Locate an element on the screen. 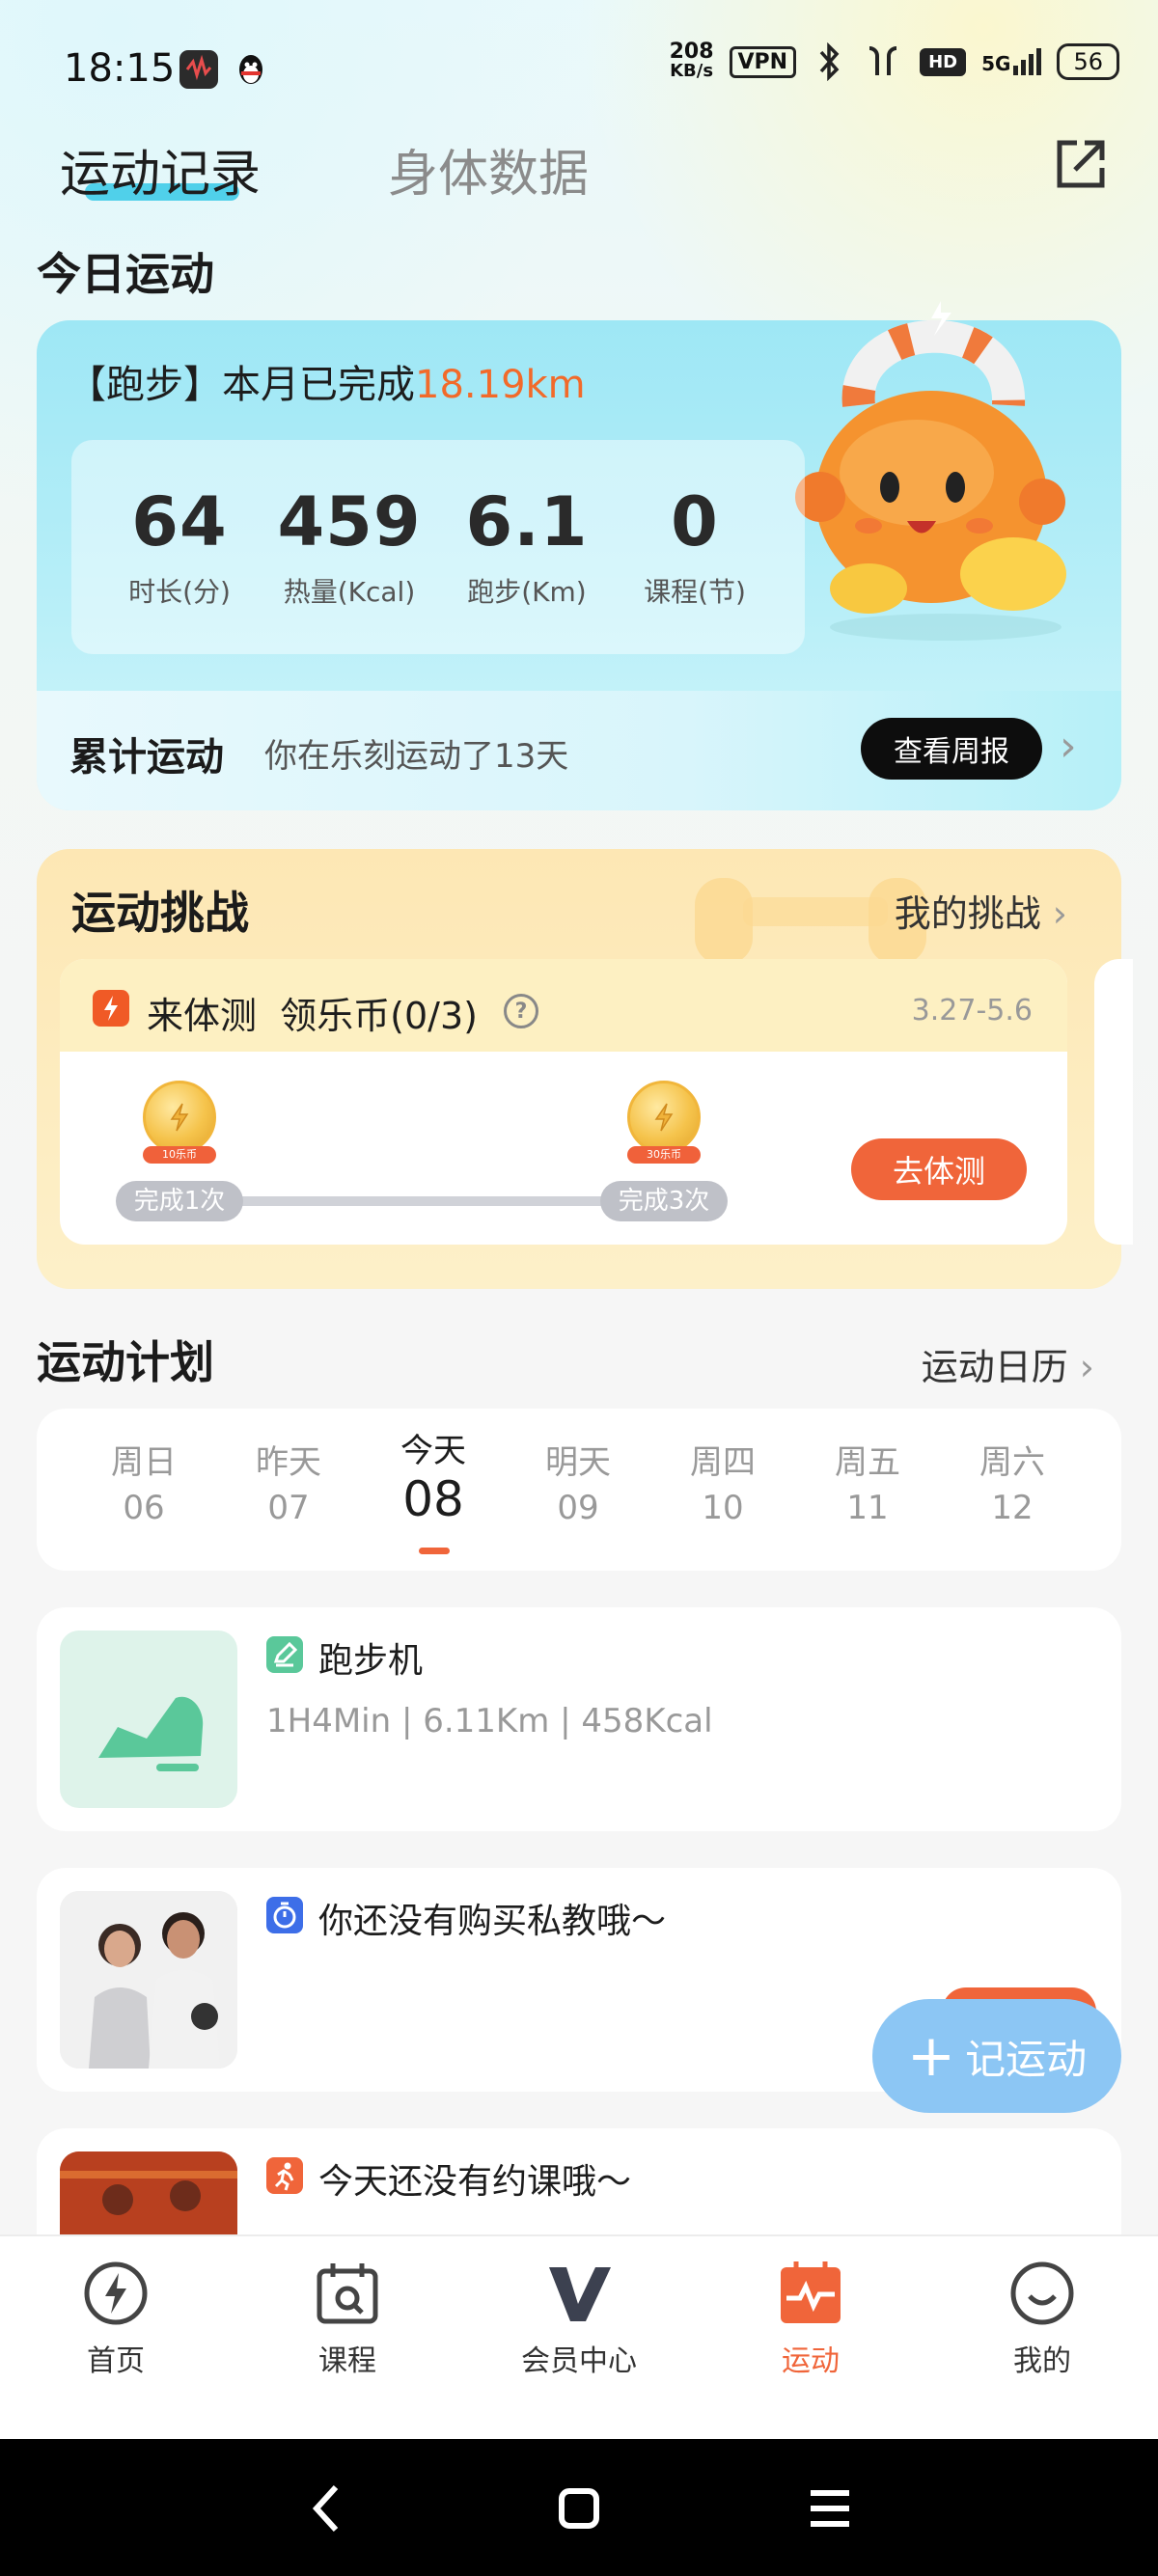 This screenshot has height=2576, width=1158. help-icon: ? is located at coordinates (521, 1011).